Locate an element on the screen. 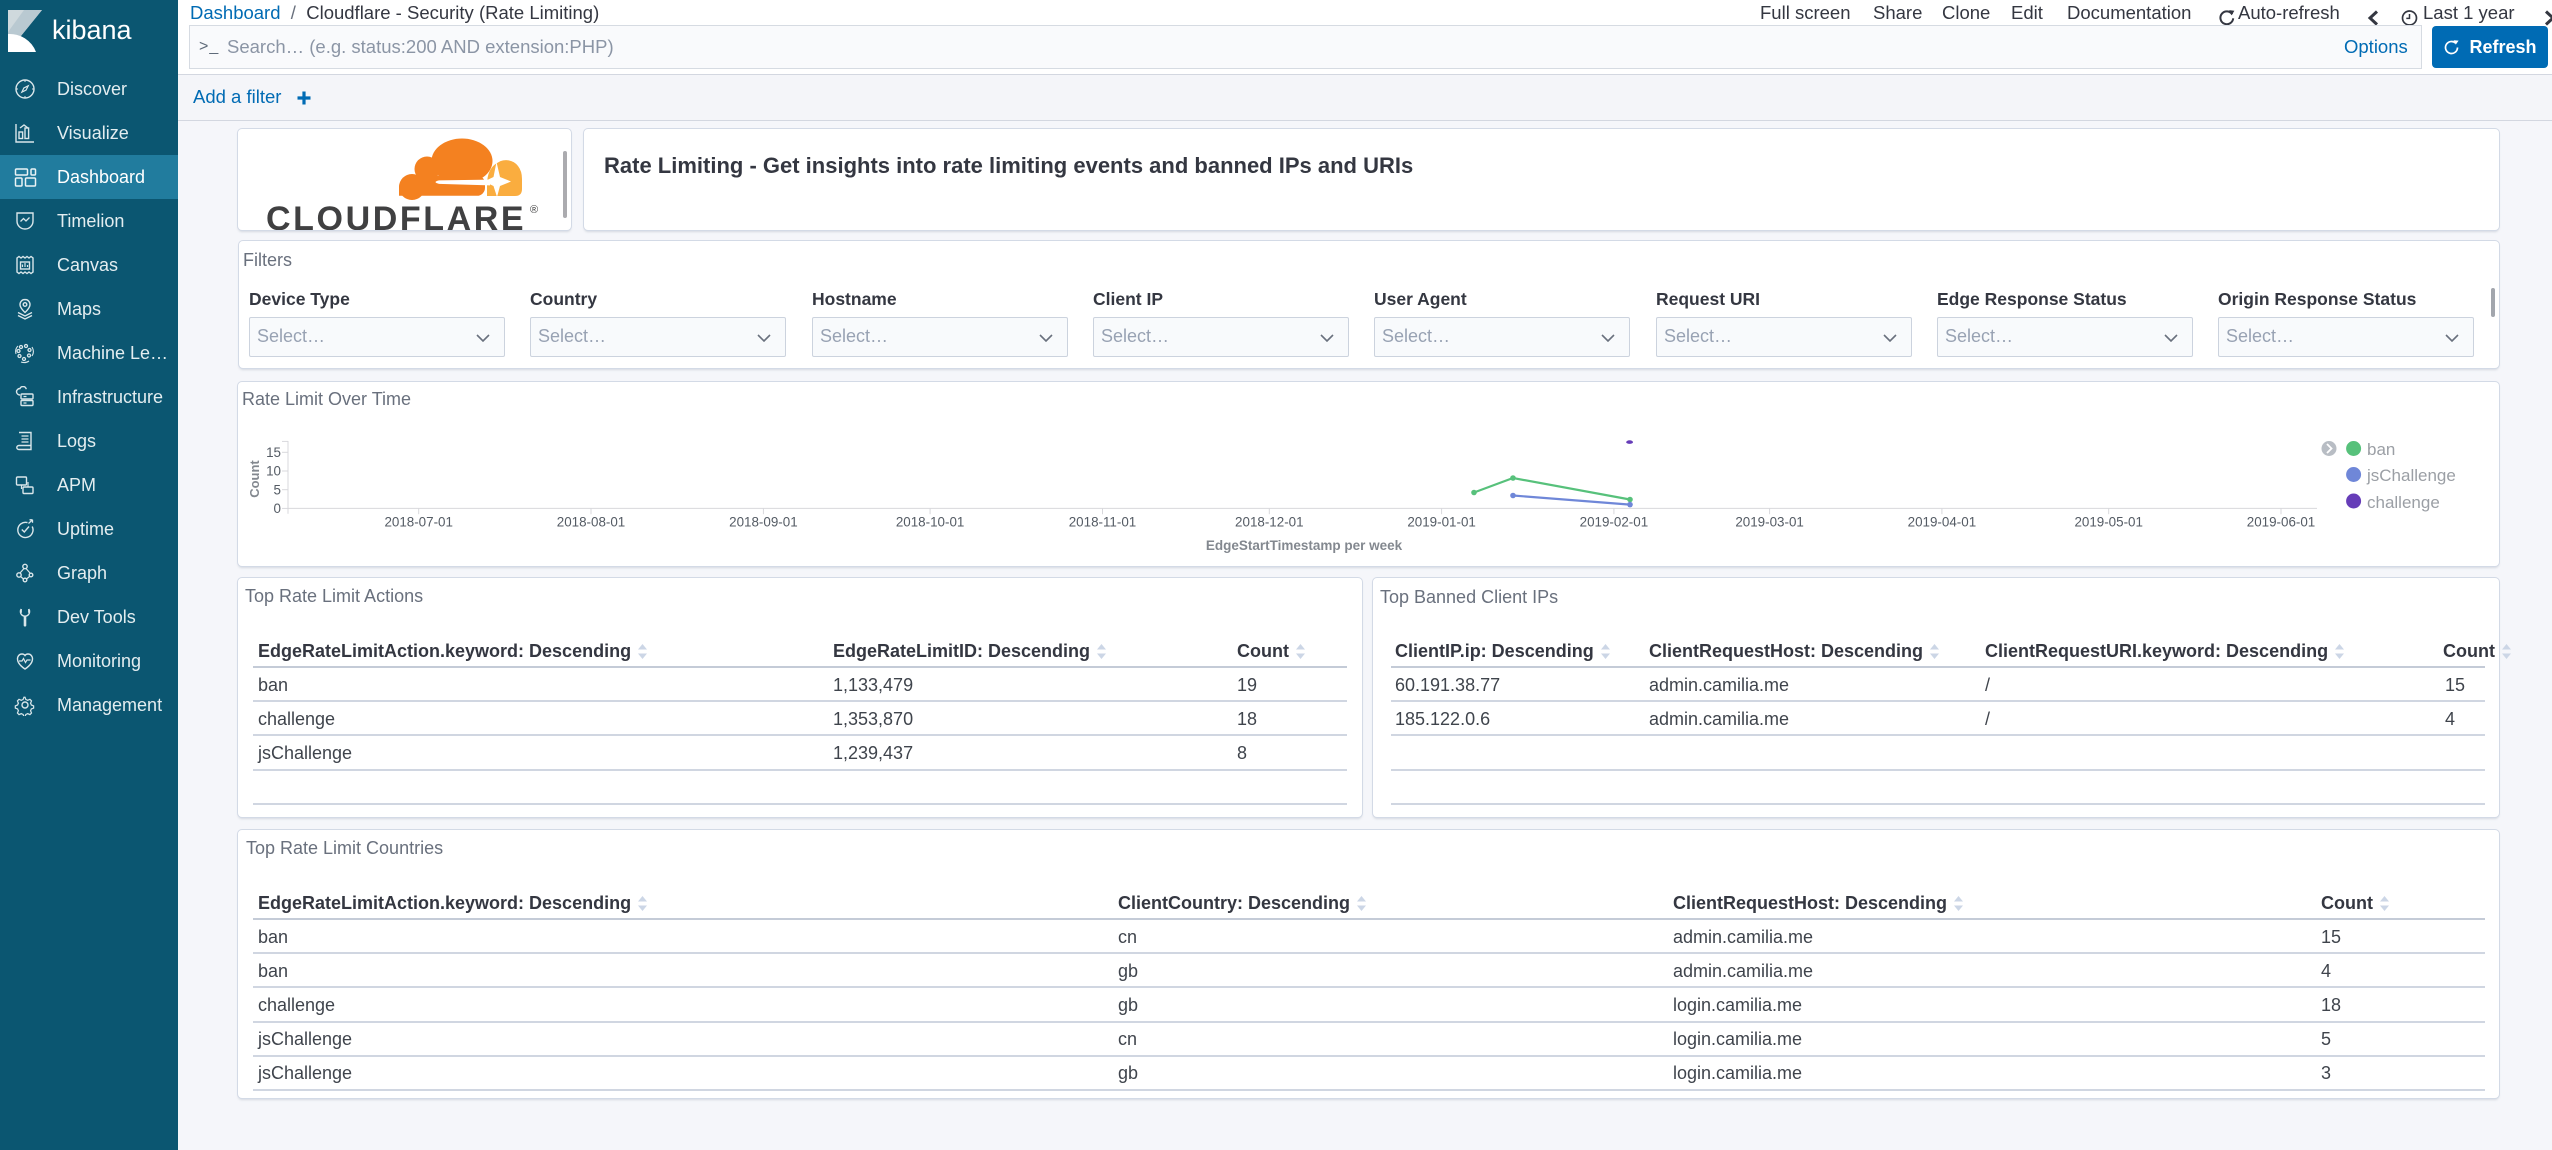 This screenshot has height=1150, width=2552. svg-text: CLOUDFLARE is located at coordinates (396, 215).